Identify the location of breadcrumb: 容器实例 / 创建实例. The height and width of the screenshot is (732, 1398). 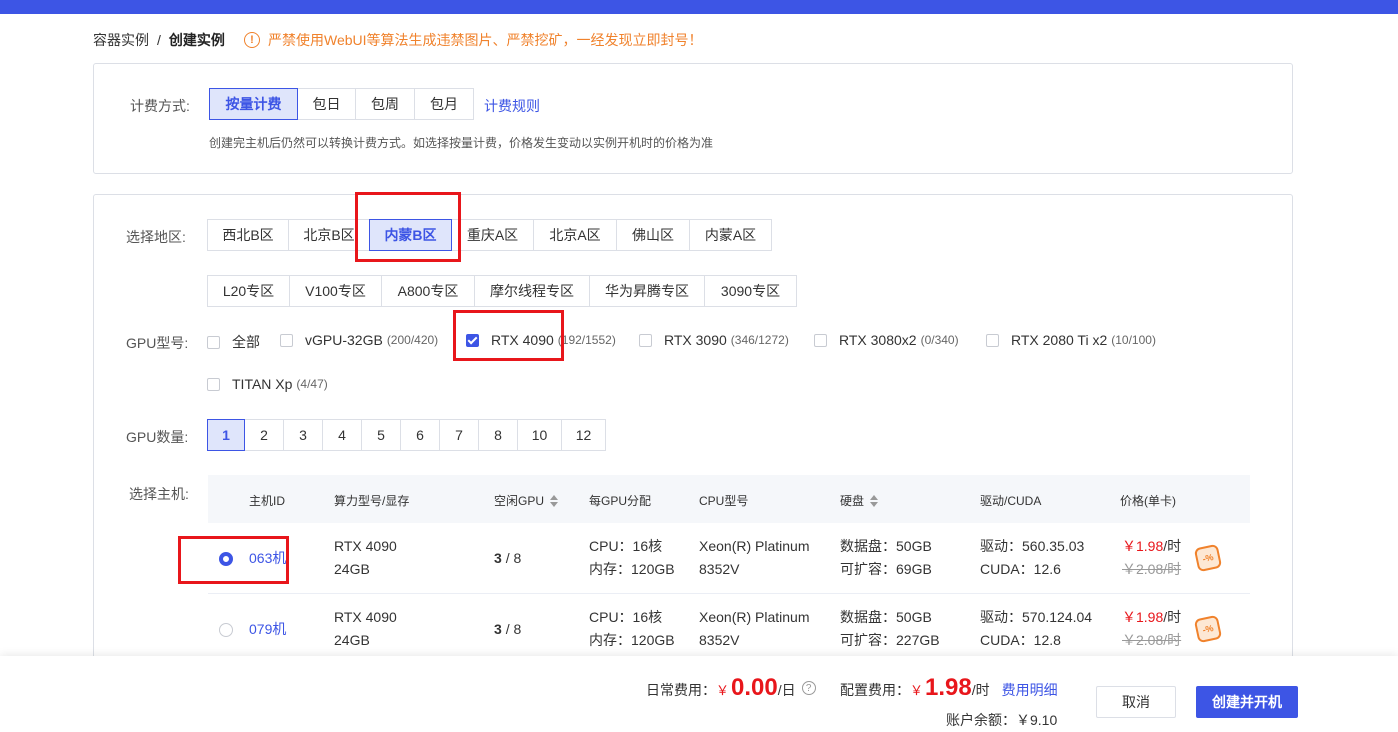
(159, 40).